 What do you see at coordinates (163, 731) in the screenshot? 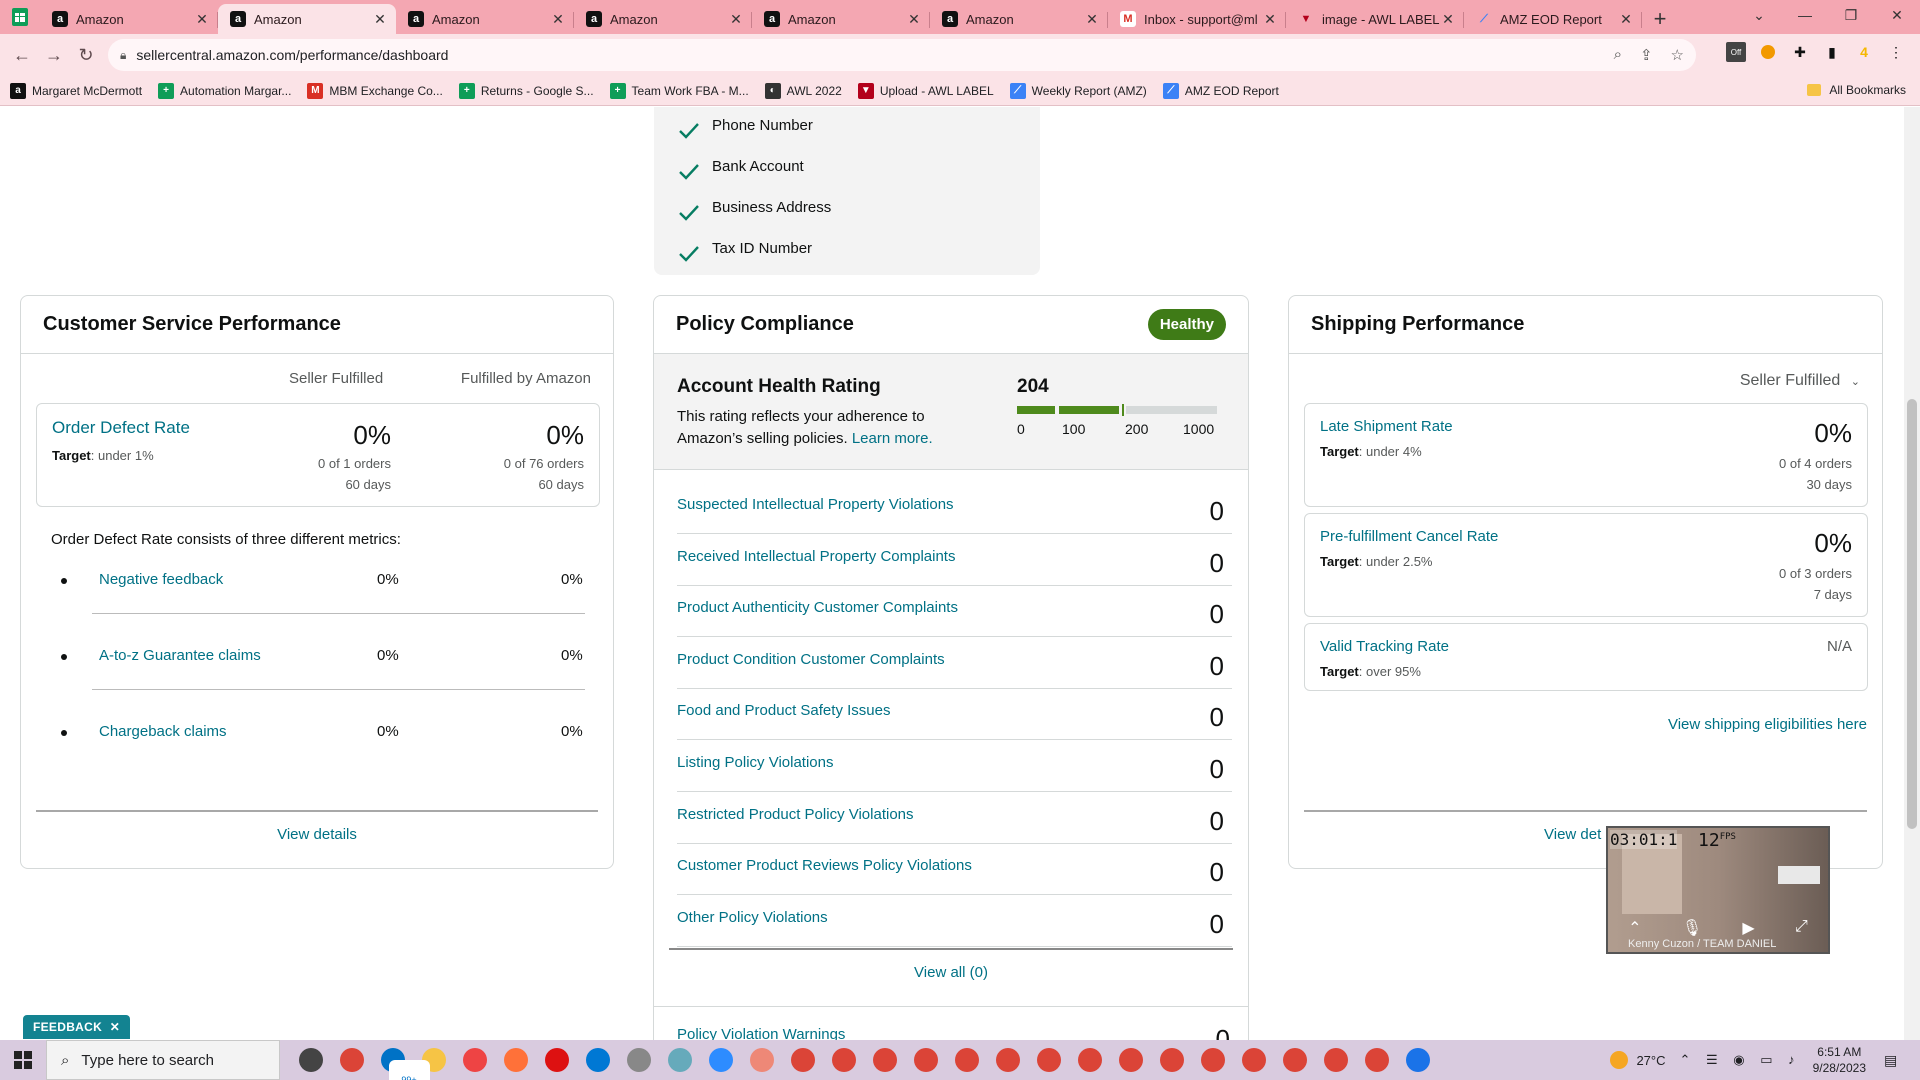
I see `metric-link: Chargeback claims` at bounding box center [163, 731].